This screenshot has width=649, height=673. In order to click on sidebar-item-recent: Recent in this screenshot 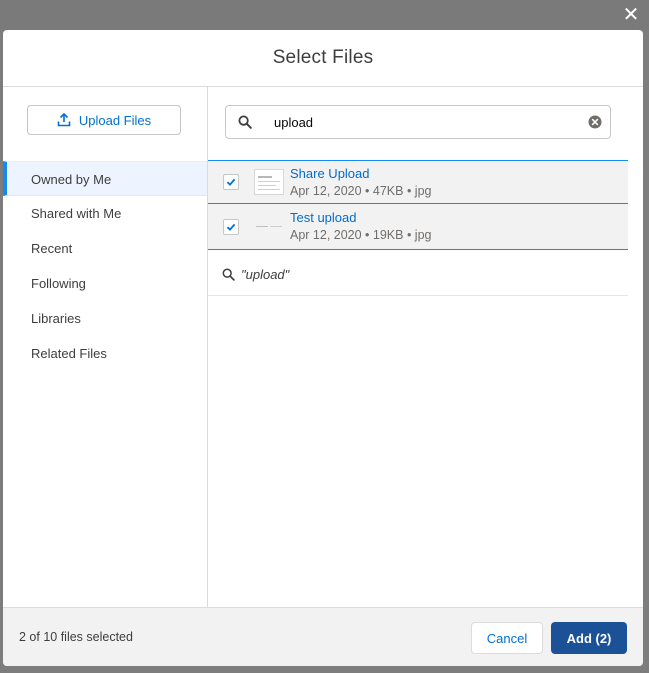, I will do `click(105, 248)`.